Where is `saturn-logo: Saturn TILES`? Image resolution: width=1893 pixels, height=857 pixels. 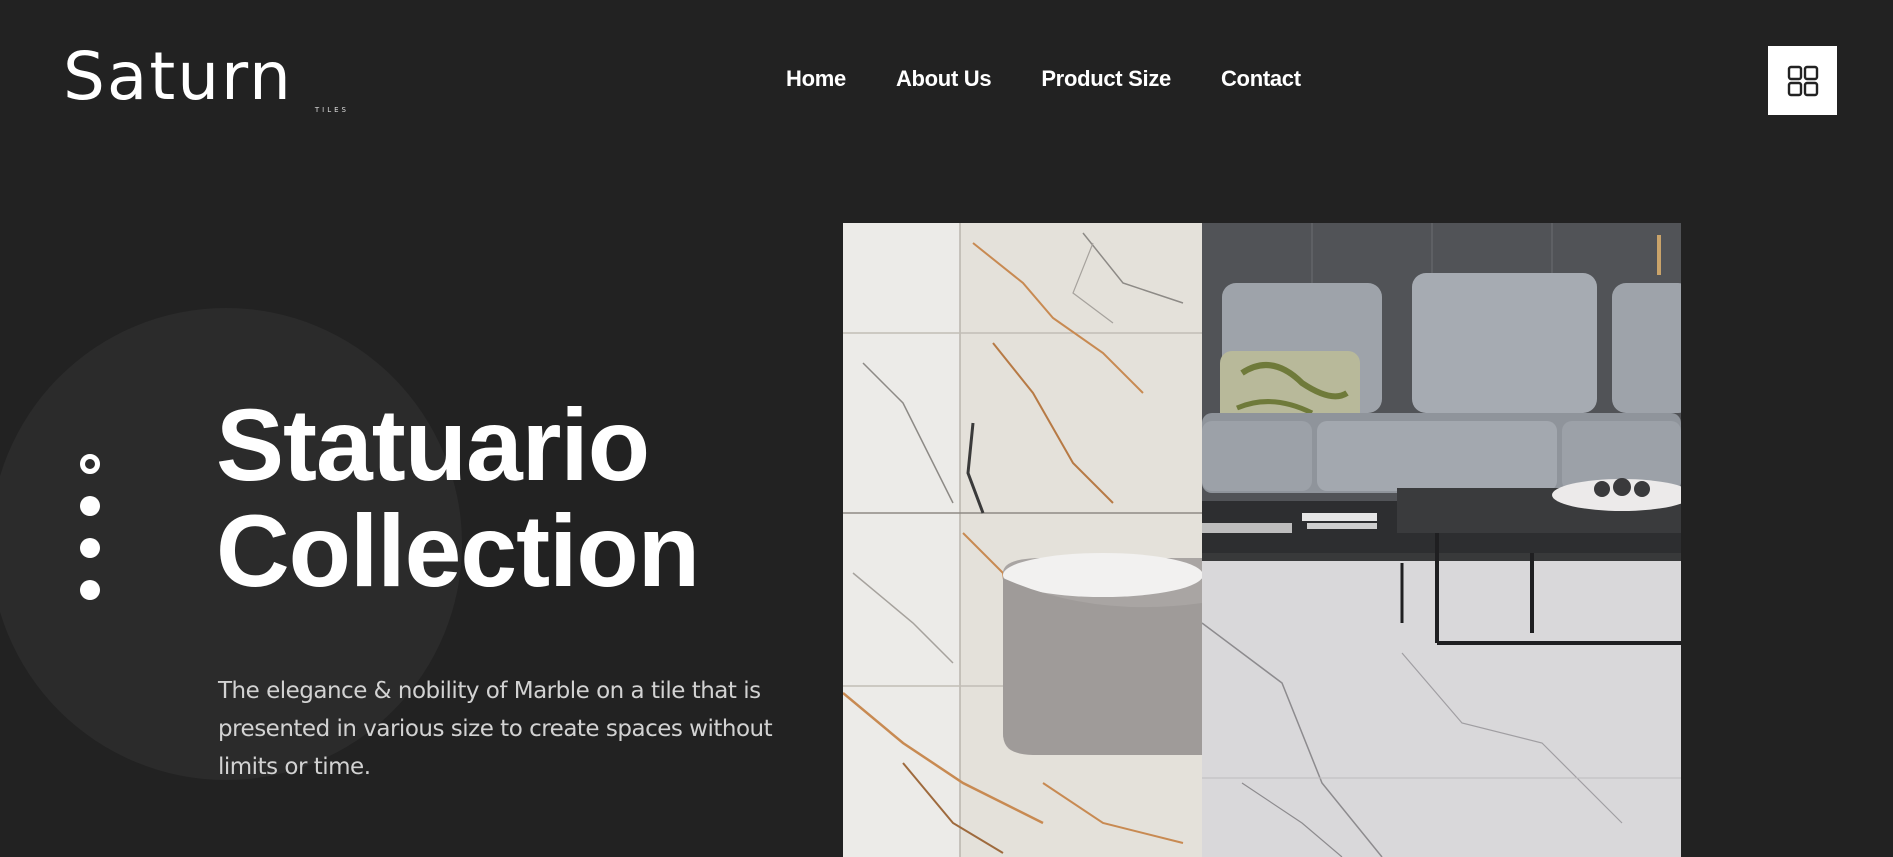 saturn-logo: Saturn TILES is located at coordinates (208, 80).